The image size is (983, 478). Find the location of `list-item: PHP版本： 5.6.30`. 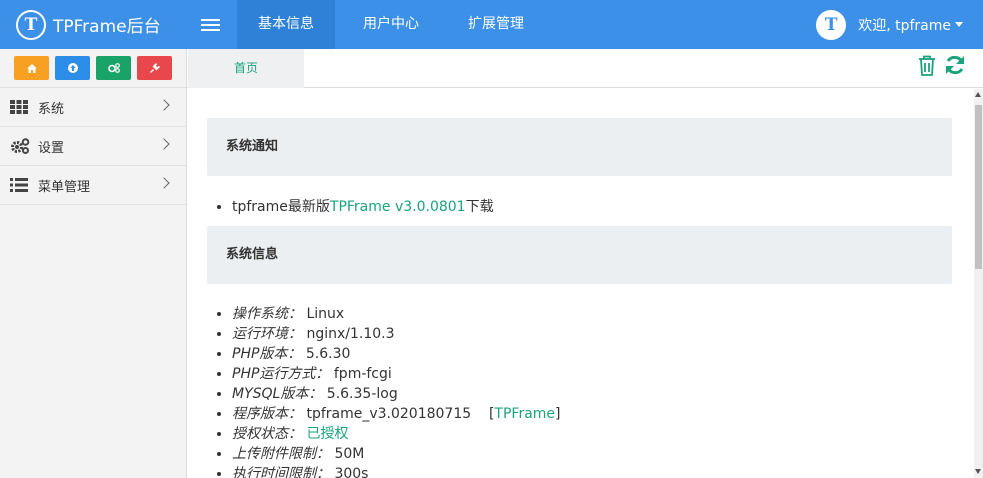

list-item: PHP版本： 5.6.30 is located at coordinates (396, 354).